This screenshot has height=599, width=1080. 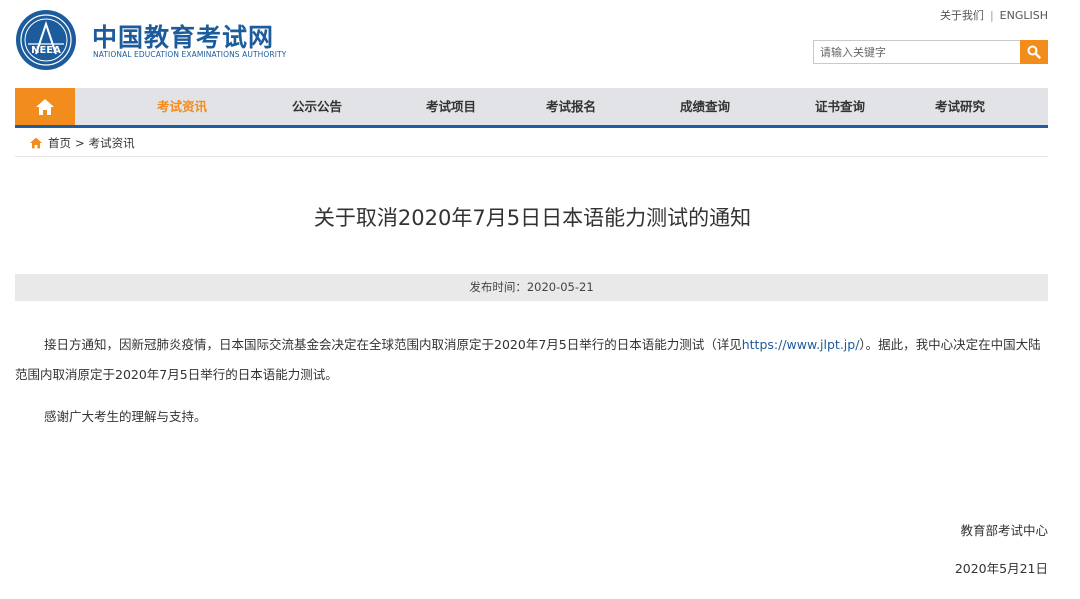 What do you see at coordinates (1024, 15) in the screenshot?
I see `english-link: ENGLISH` at bounding box center [1024, 15].